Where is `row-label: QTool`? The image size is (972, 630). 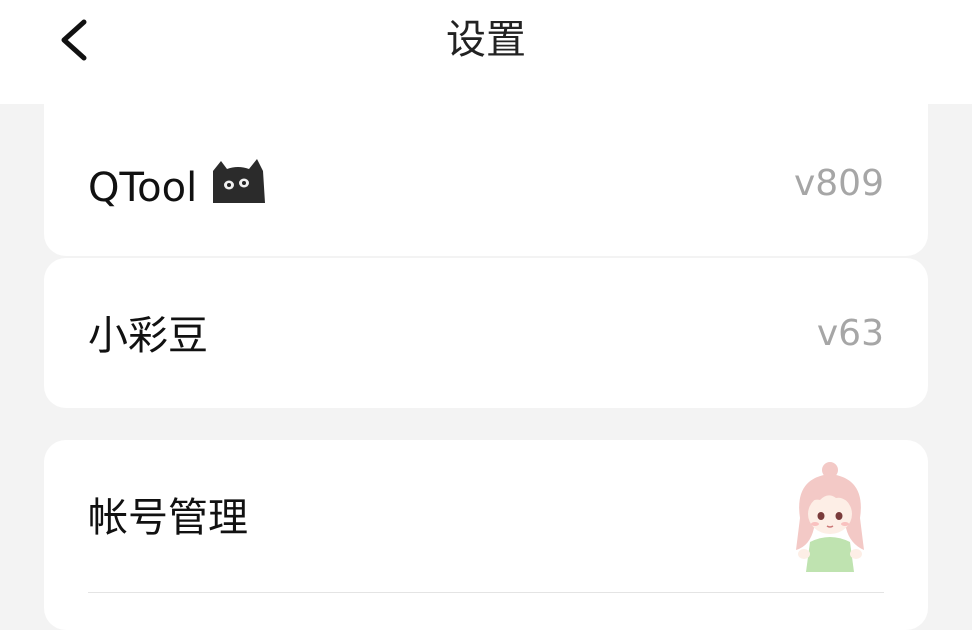 row-label: QTool is located at coordinates (143, 188).